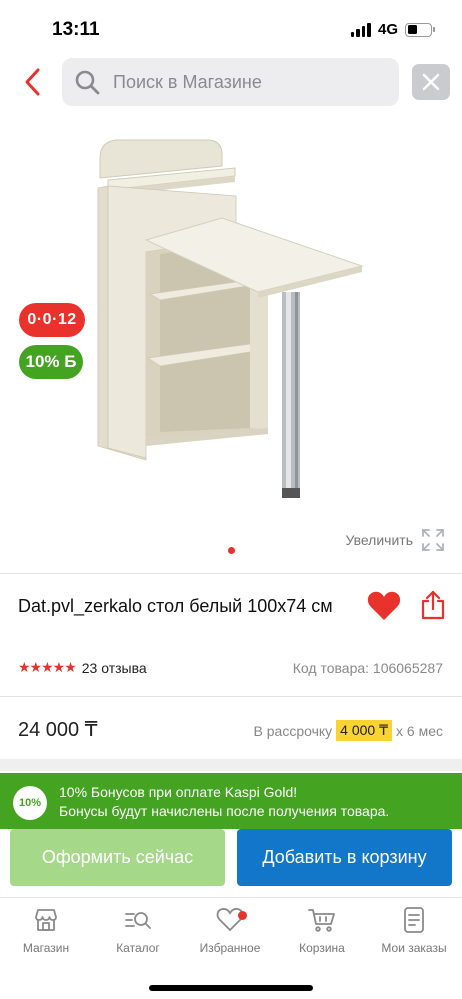 This screenshot has height=999, width=462. Describe the element at coordinates (344, 857) in the screenshot. I see `add-to-cart-button: Добавить в корзину` at that location.